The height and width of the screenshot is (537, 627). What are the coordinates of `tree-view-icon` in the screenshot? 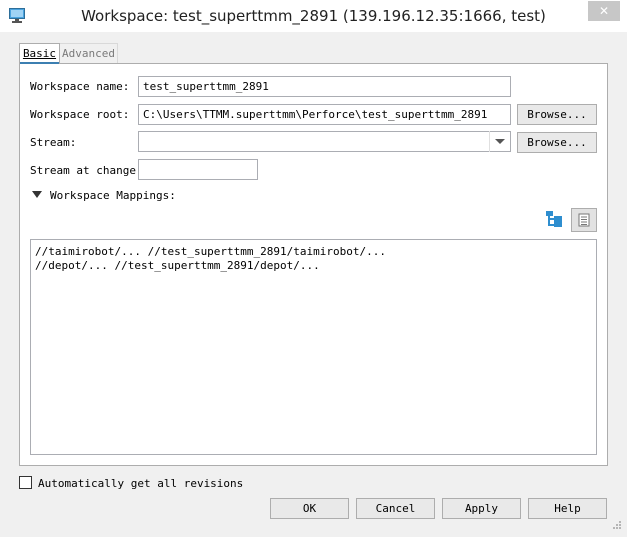 It's located at (554, 220).